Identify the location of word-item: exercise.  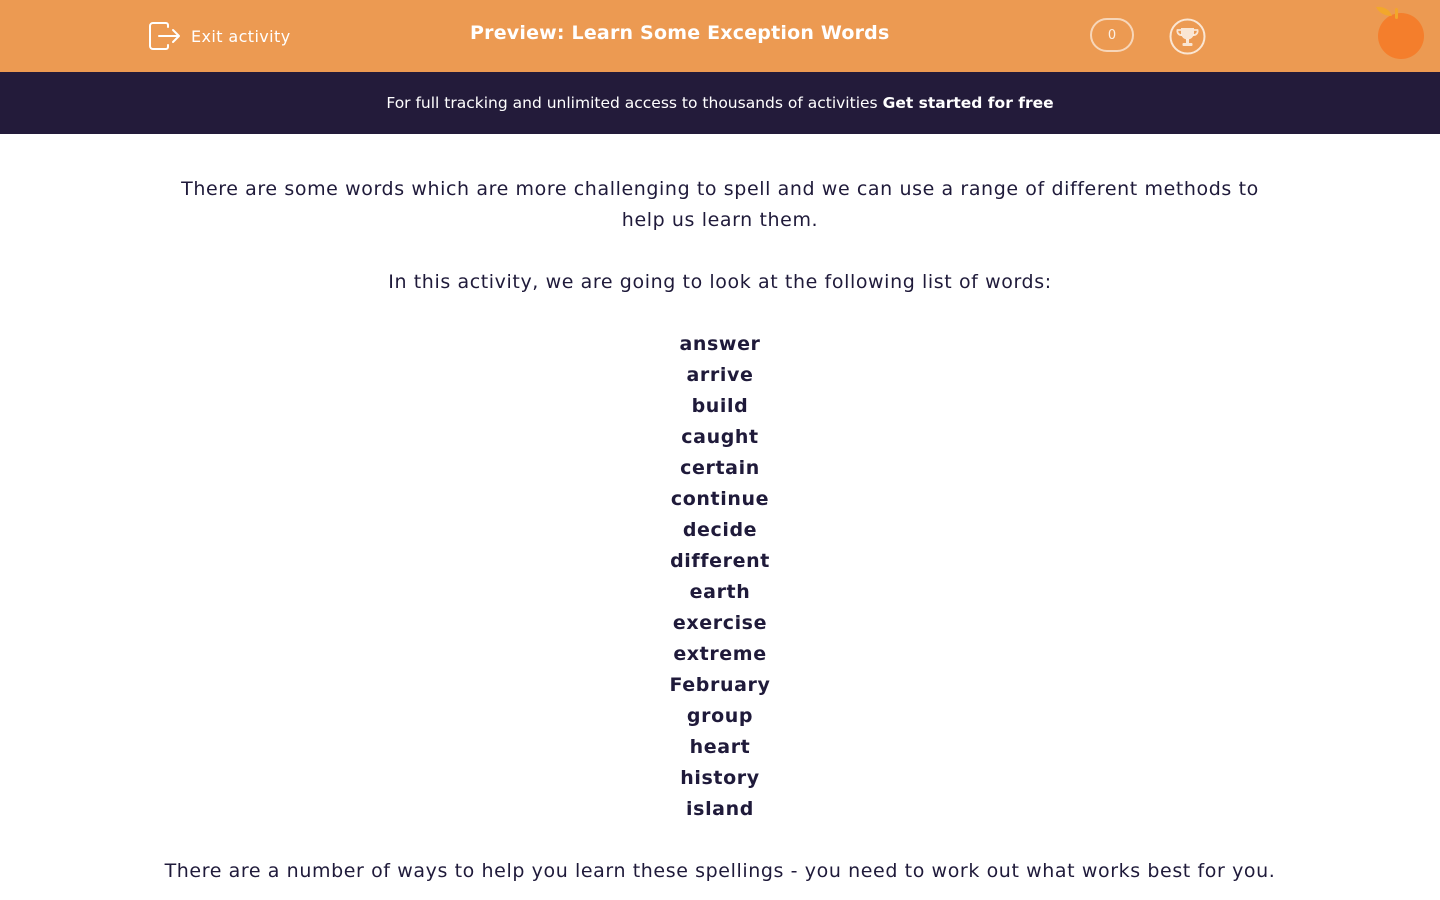
(720, 623).